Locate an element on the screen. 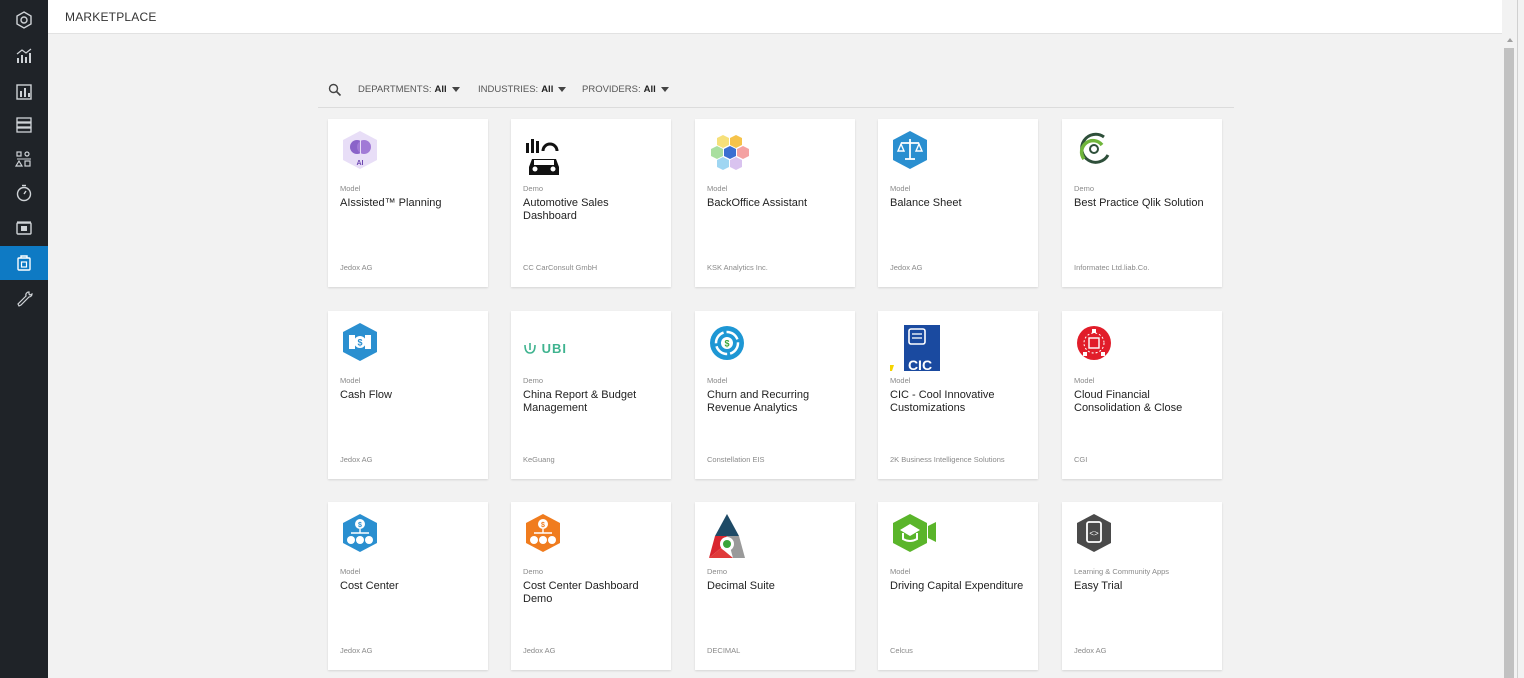 This screenshot has width=1524, height=678. scales-icon is located at coordinates (910, 150).